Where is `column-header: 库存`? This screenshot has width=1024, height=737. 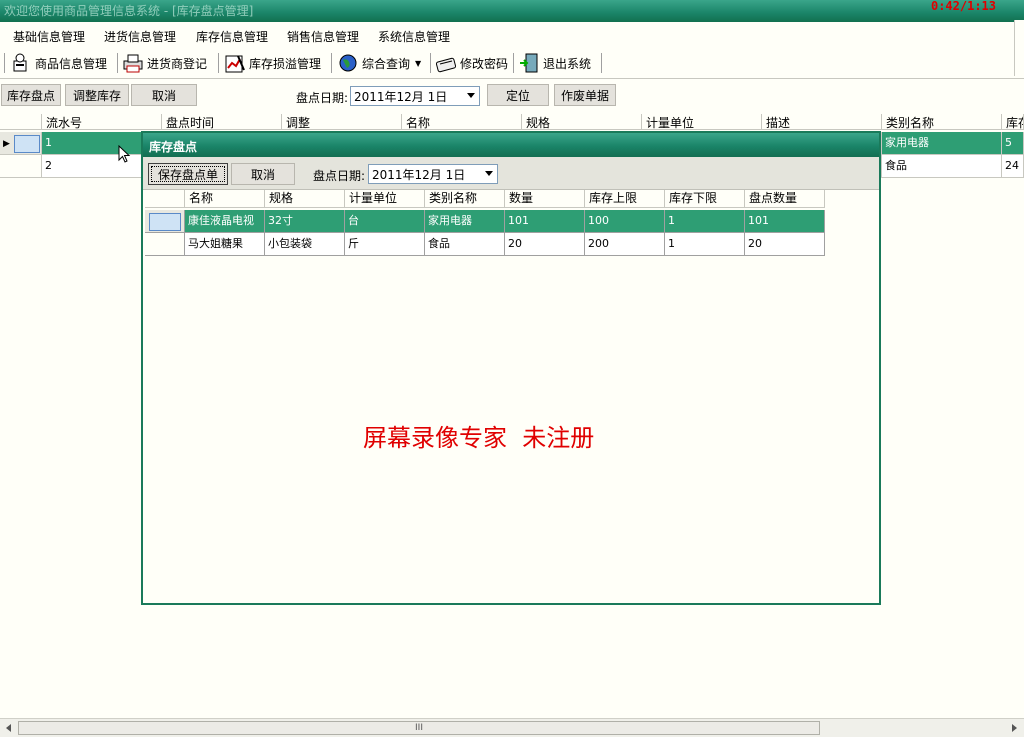
column-header: 库存 is located at coordinates (1013, 122).